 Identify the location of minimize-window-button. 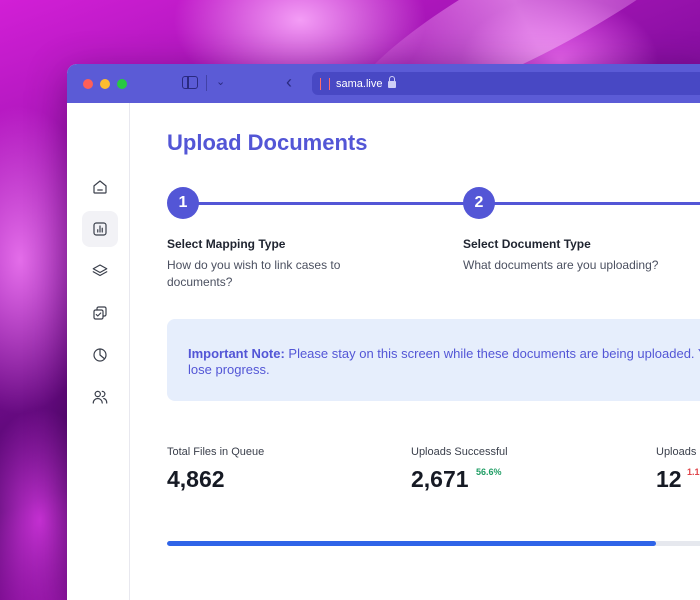
(105, 83).